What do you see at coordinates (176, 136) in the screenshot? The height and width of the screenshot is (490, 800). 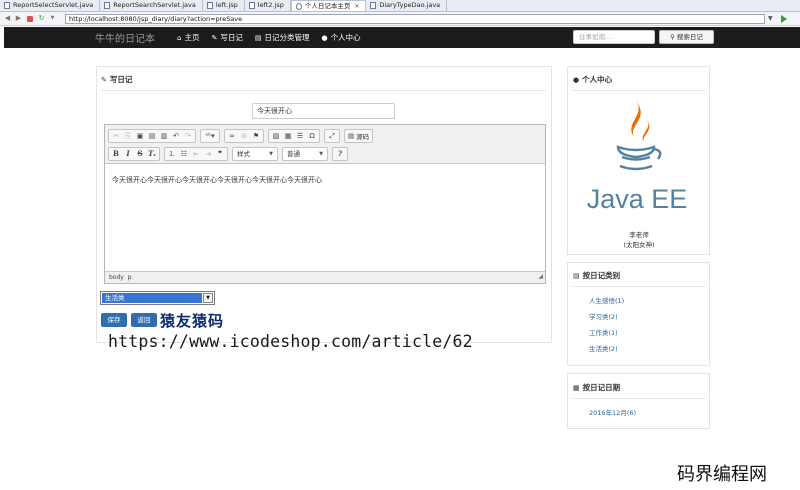 I see `undo-icon: ↶` at bounding box center [176, 136].